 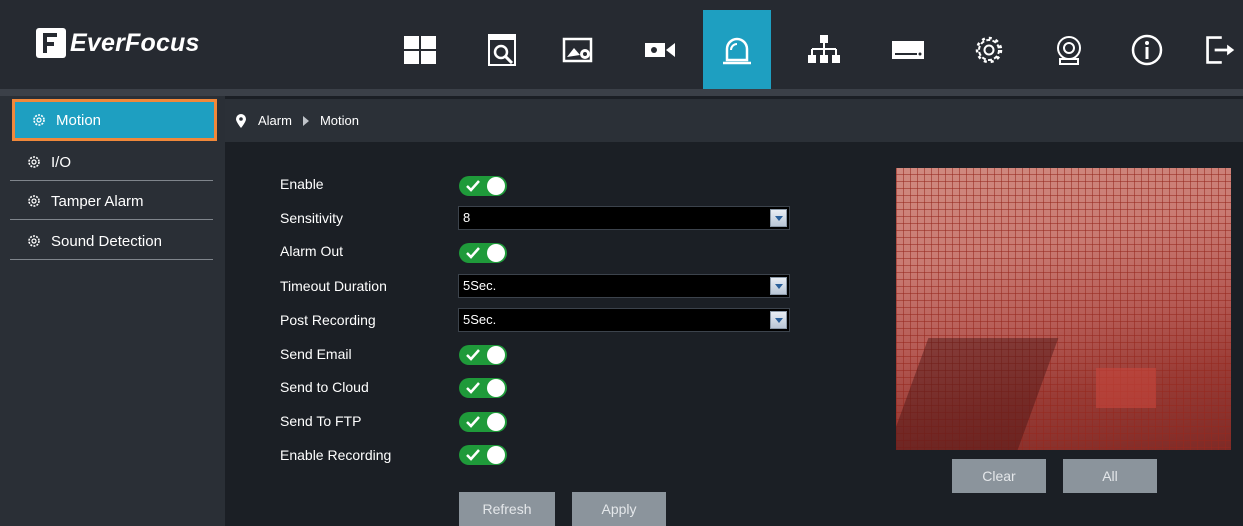 What do you see at coordinates (275, 120) in the screenshot?
I see `breadcrumb-section: Alarm` at bounding box center [275, 120].